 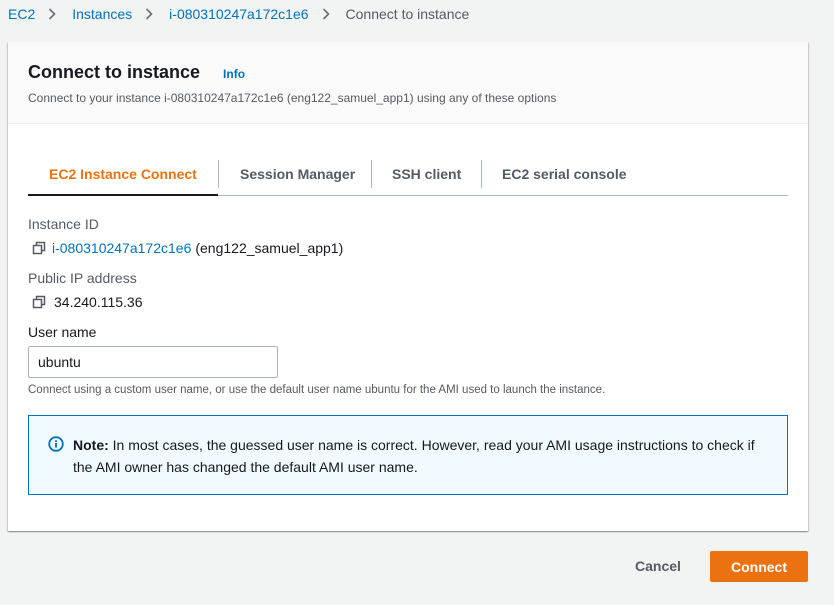 I want to click on public-ip-value: 34.240.115.36, so click(x=87, y=302).